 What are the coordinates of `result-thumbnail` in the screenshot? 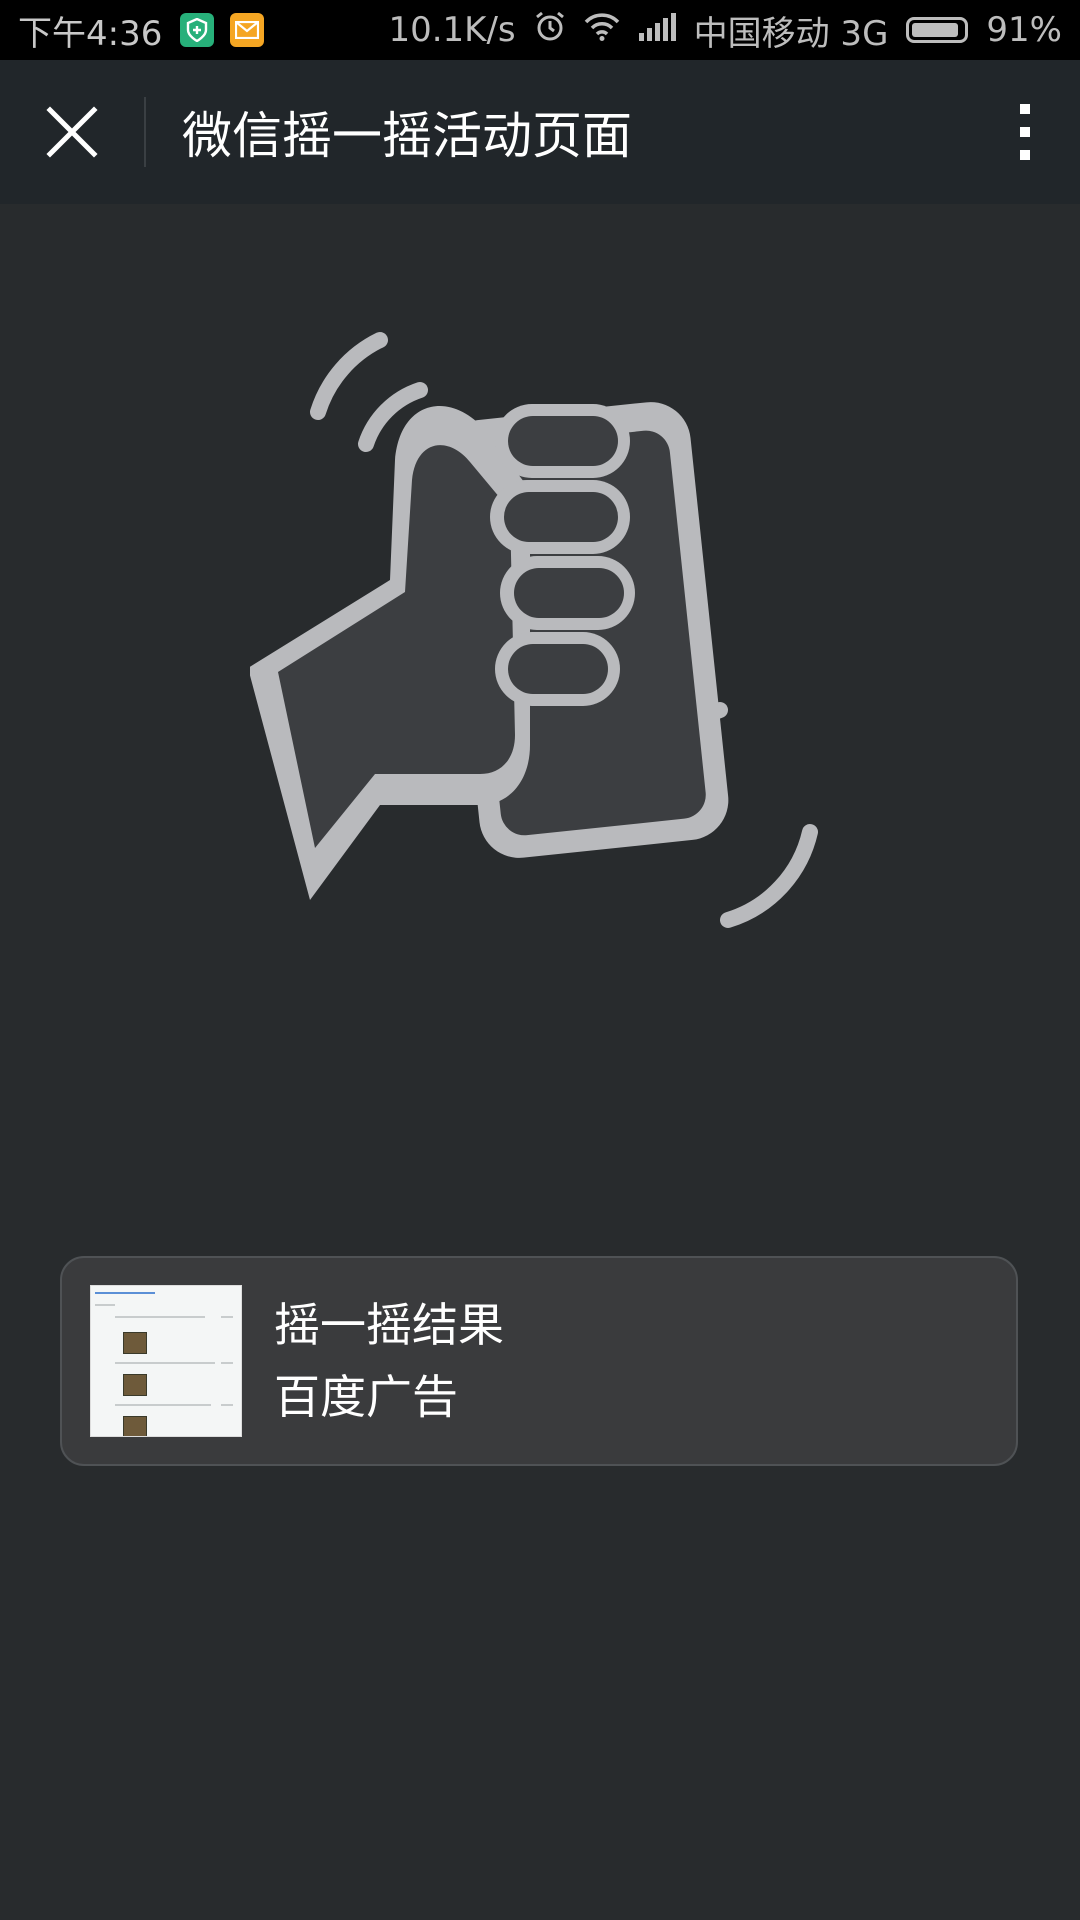 It's located at (166, 1361).